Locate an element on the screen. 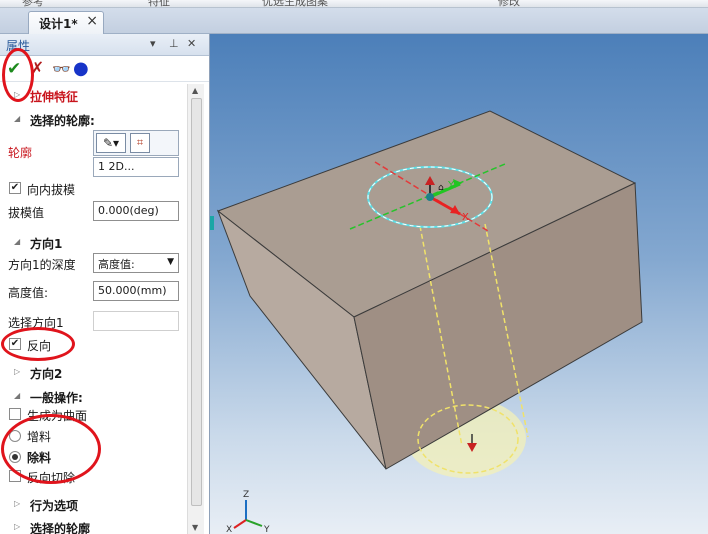 This screenshot has height=534, width=708. draft-value-row: 拔模值 0.000(deg) is located at coordinates (93, 212).